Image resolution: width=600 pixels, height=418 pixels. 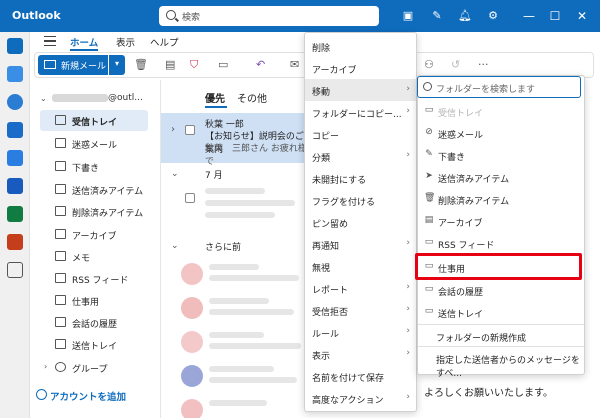 What do you see at coordinates (360, 244) in the screenshot?
I see `menu-item-snooze: 再通知 ›` at bounding box center [360, 244].